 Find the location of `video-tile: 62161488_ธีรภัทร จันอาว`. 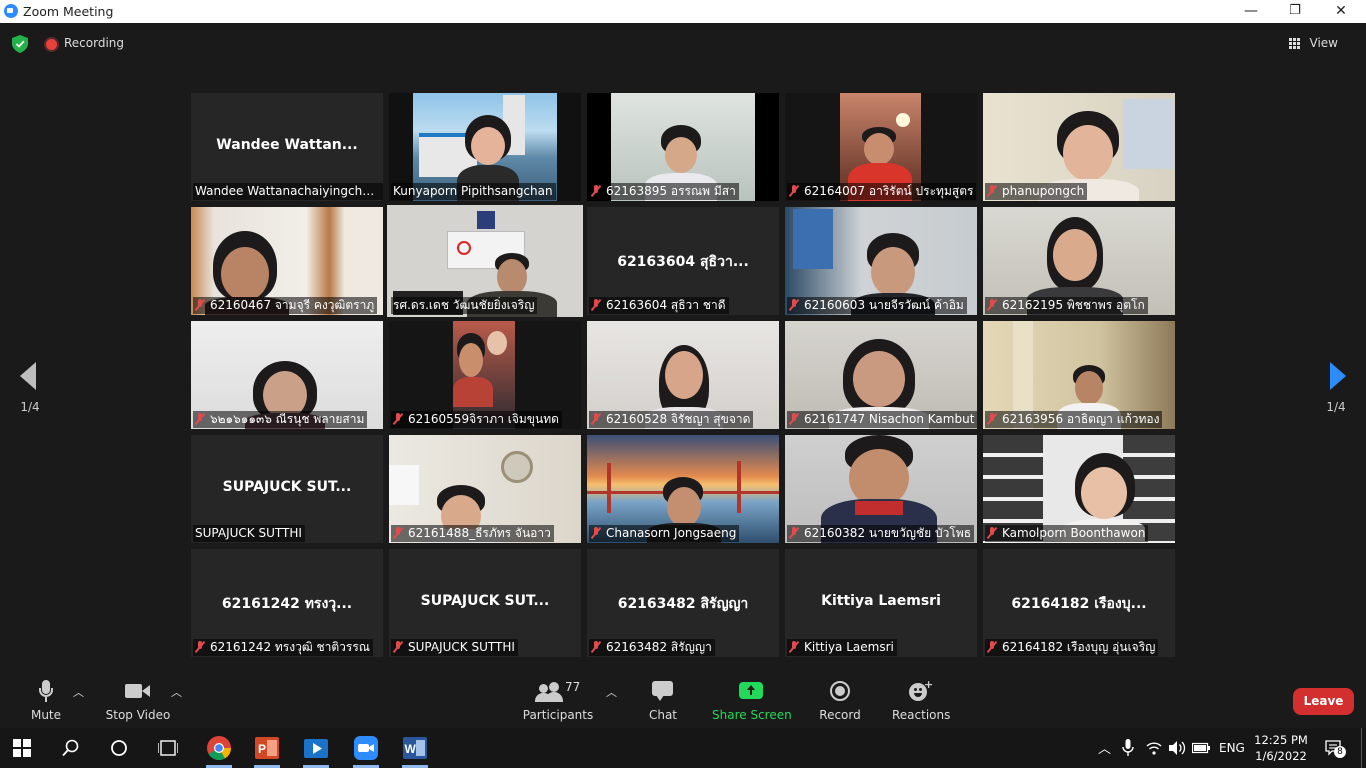

video-tile: 62161488_ธีรภัทร จันอาว is located at coordinates (485, 489).